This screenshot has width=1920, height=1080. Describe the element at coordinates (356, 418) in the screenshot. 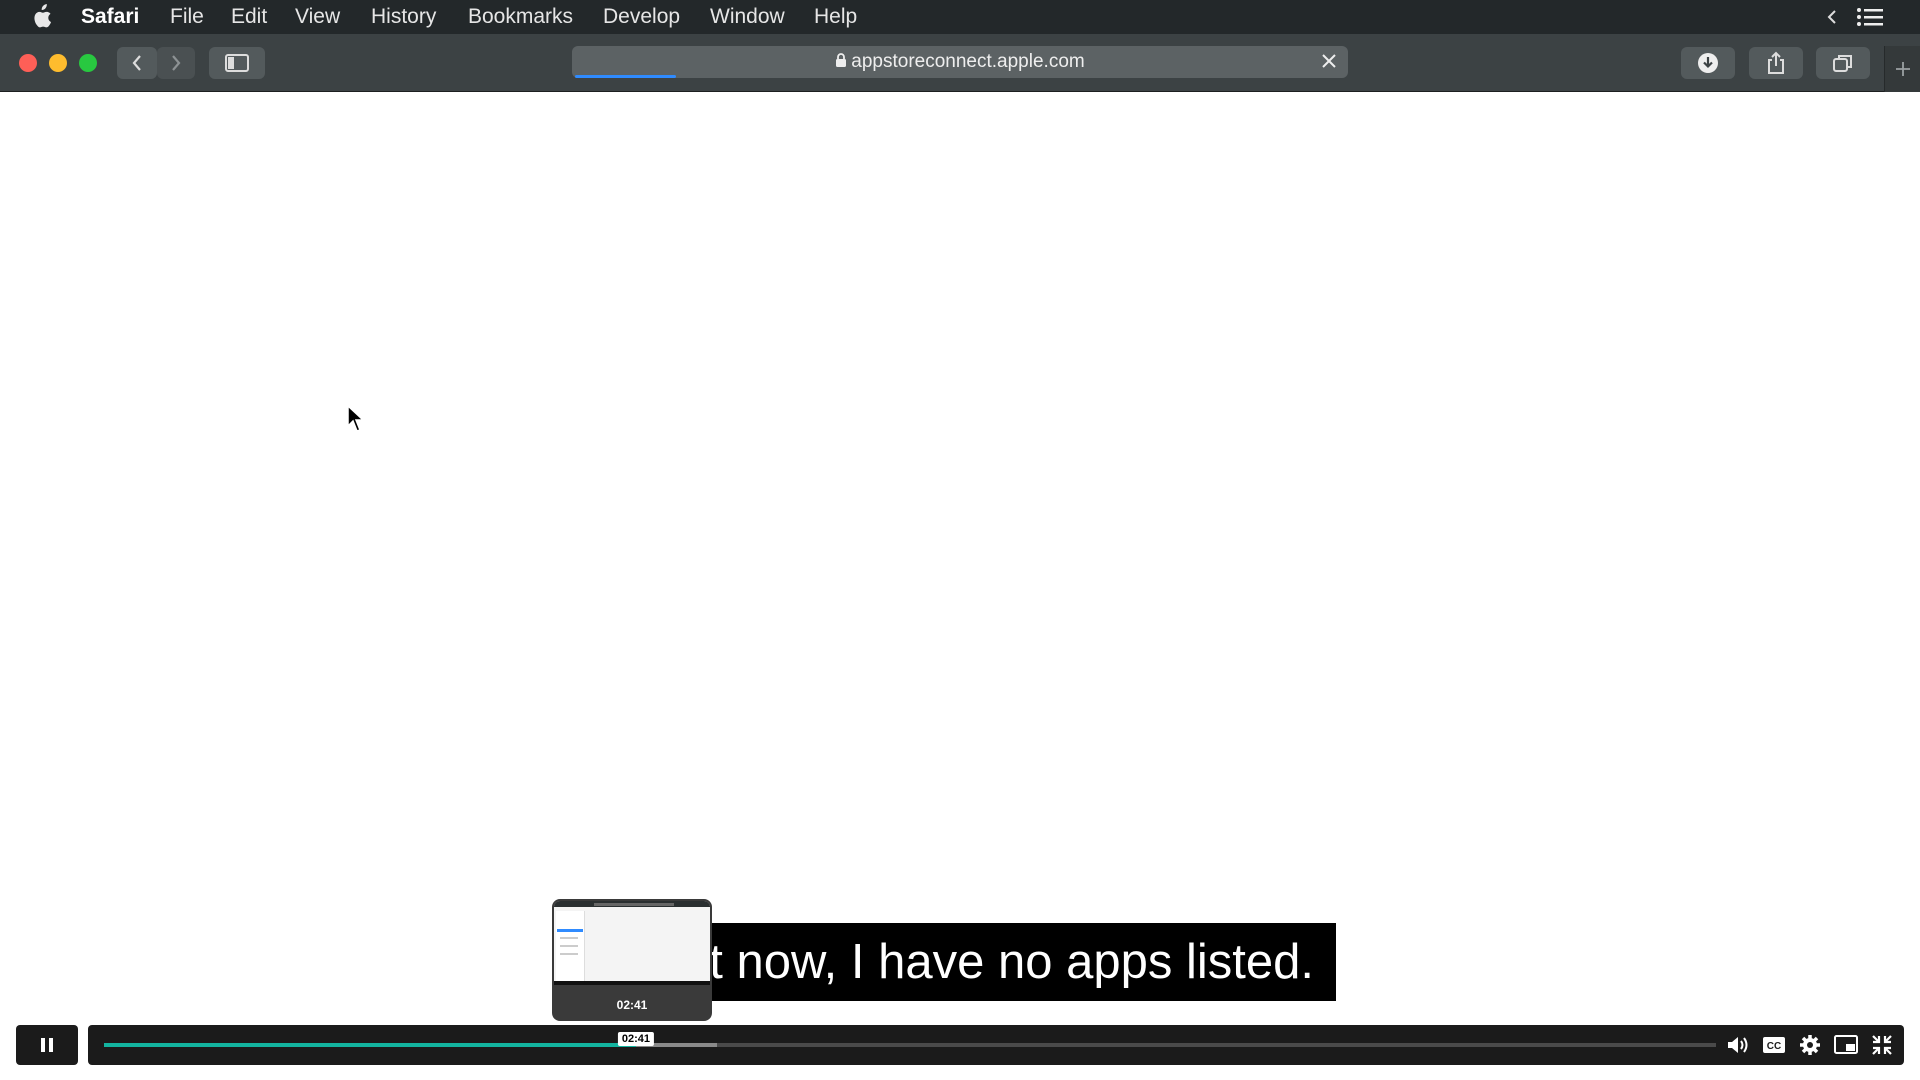

I see `mouse-cursor-icon` at that location.